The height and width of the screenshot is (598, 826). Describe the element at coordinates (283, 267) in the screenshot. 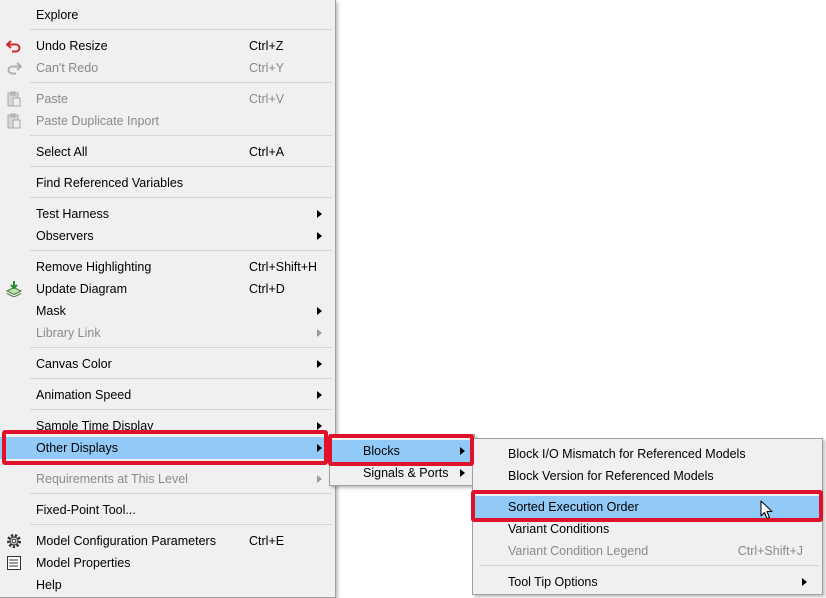

I see `menu-item-shortcut: Ctrl+Shift+H` at that location.